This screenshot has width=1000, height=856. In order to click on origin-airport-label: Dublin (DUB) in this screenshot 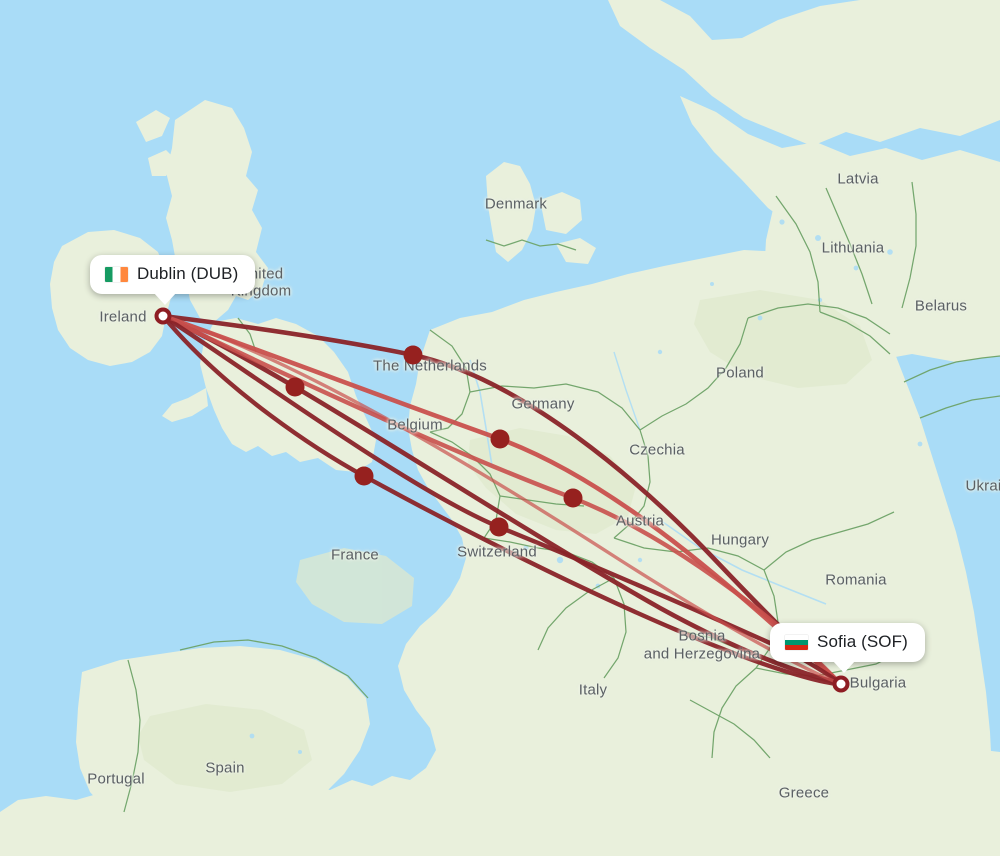, I will do `click(188, 273)`.